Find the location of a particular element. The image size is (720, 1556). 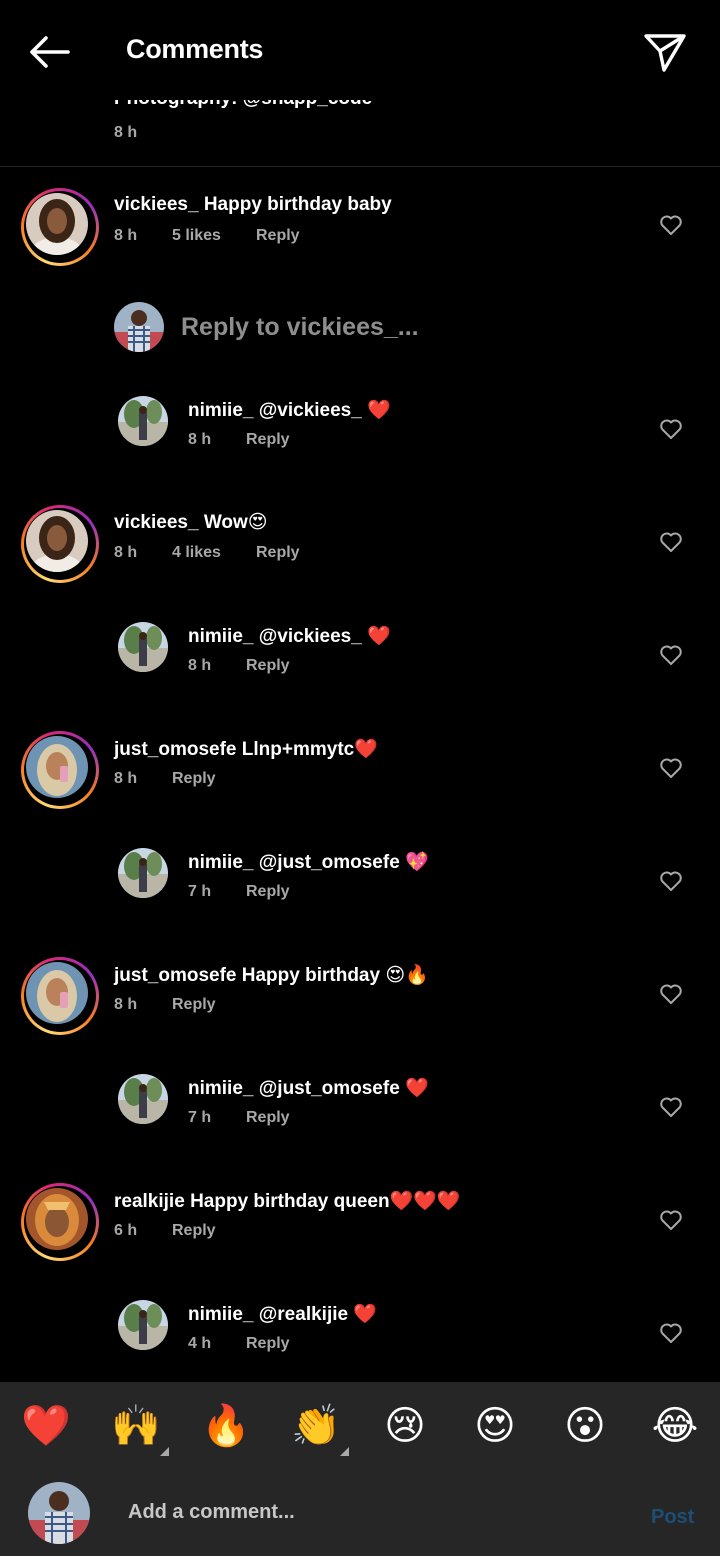

comment-username: realkijie is located at coordinates (149, 1201).